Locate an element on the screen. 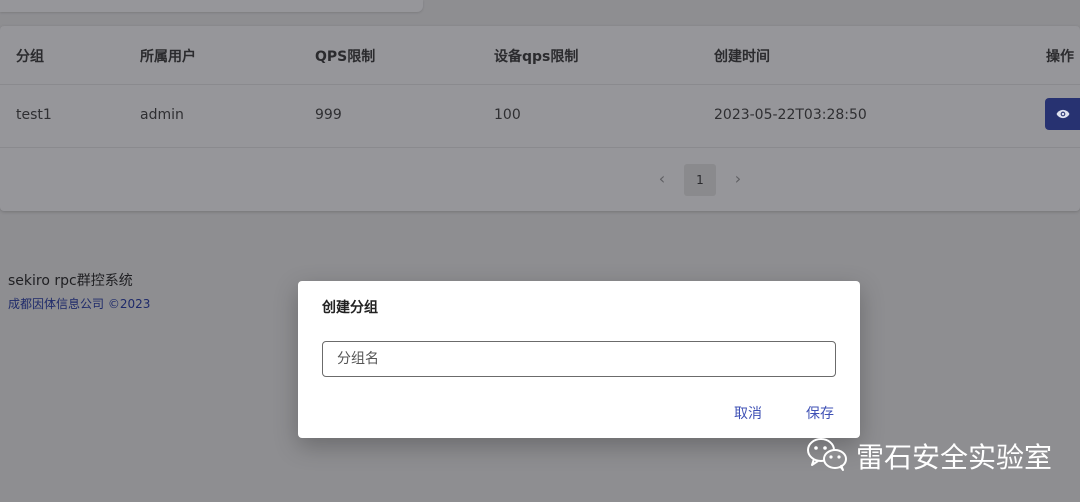 The width and height of the screenshot is (1080, 502). group-name-input is located at coordinates (579, 359).